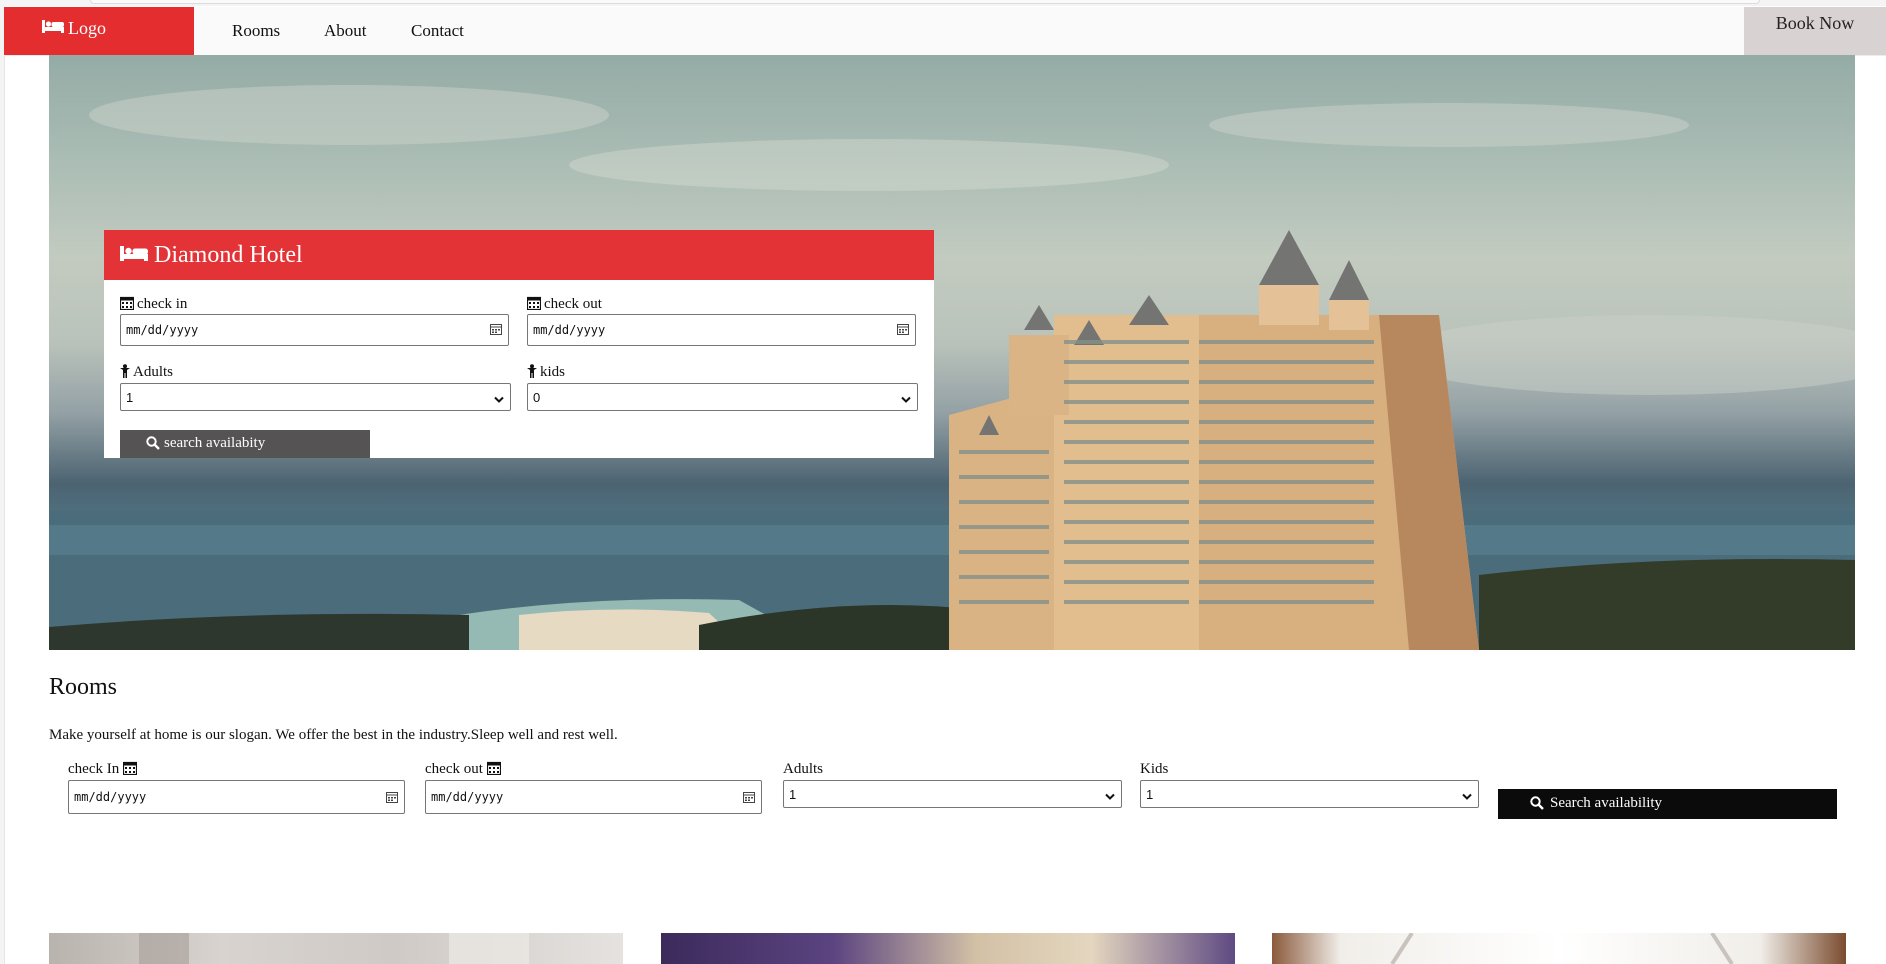 Image resolution: width=1886 pixels, height=964 pixels. Describe the element at coordinates (314, 330) in the screenshot. I see `check-in-date-input: mm/dd/yyyy` at that location.